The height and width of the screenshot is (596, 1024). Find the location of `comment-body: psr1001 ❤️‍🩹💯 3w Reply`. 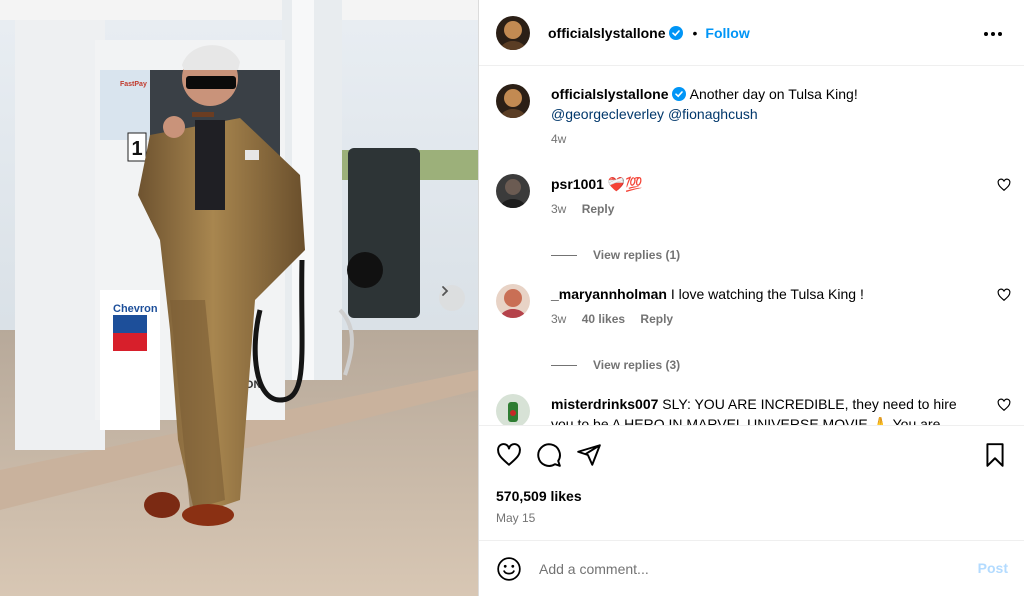

comment-body: psr1001 ❤️‍🩹💯 3w Reply is located at coordinates (761, 196).